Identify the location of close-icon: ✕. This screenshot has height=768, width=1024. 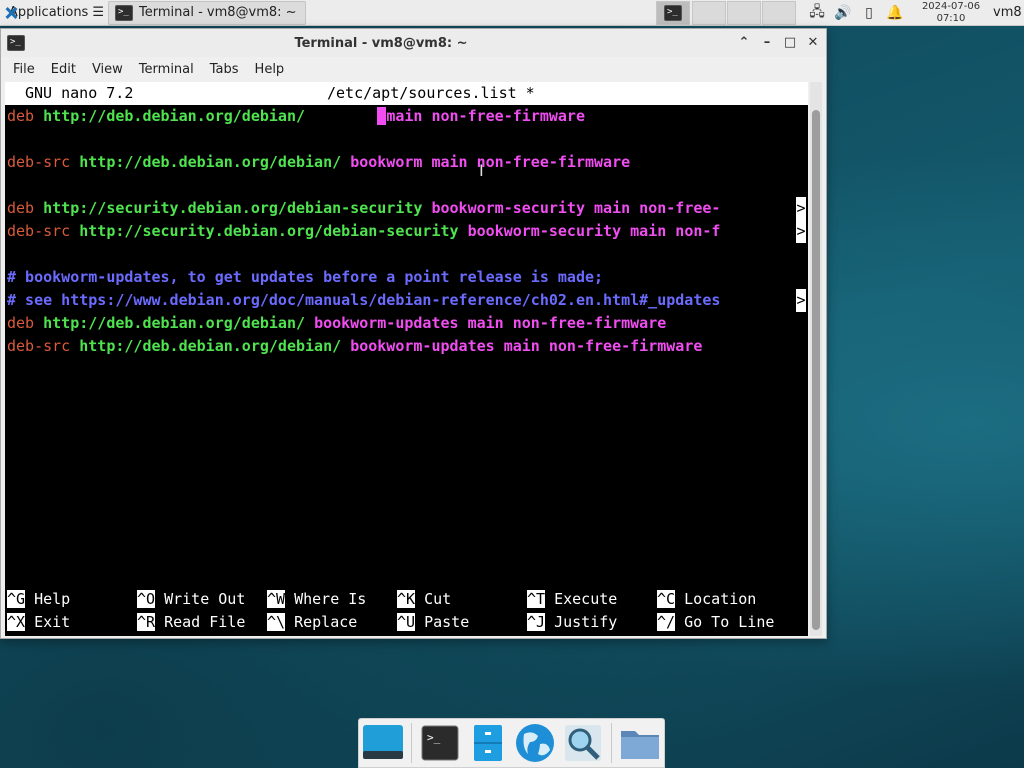
(813, 43).